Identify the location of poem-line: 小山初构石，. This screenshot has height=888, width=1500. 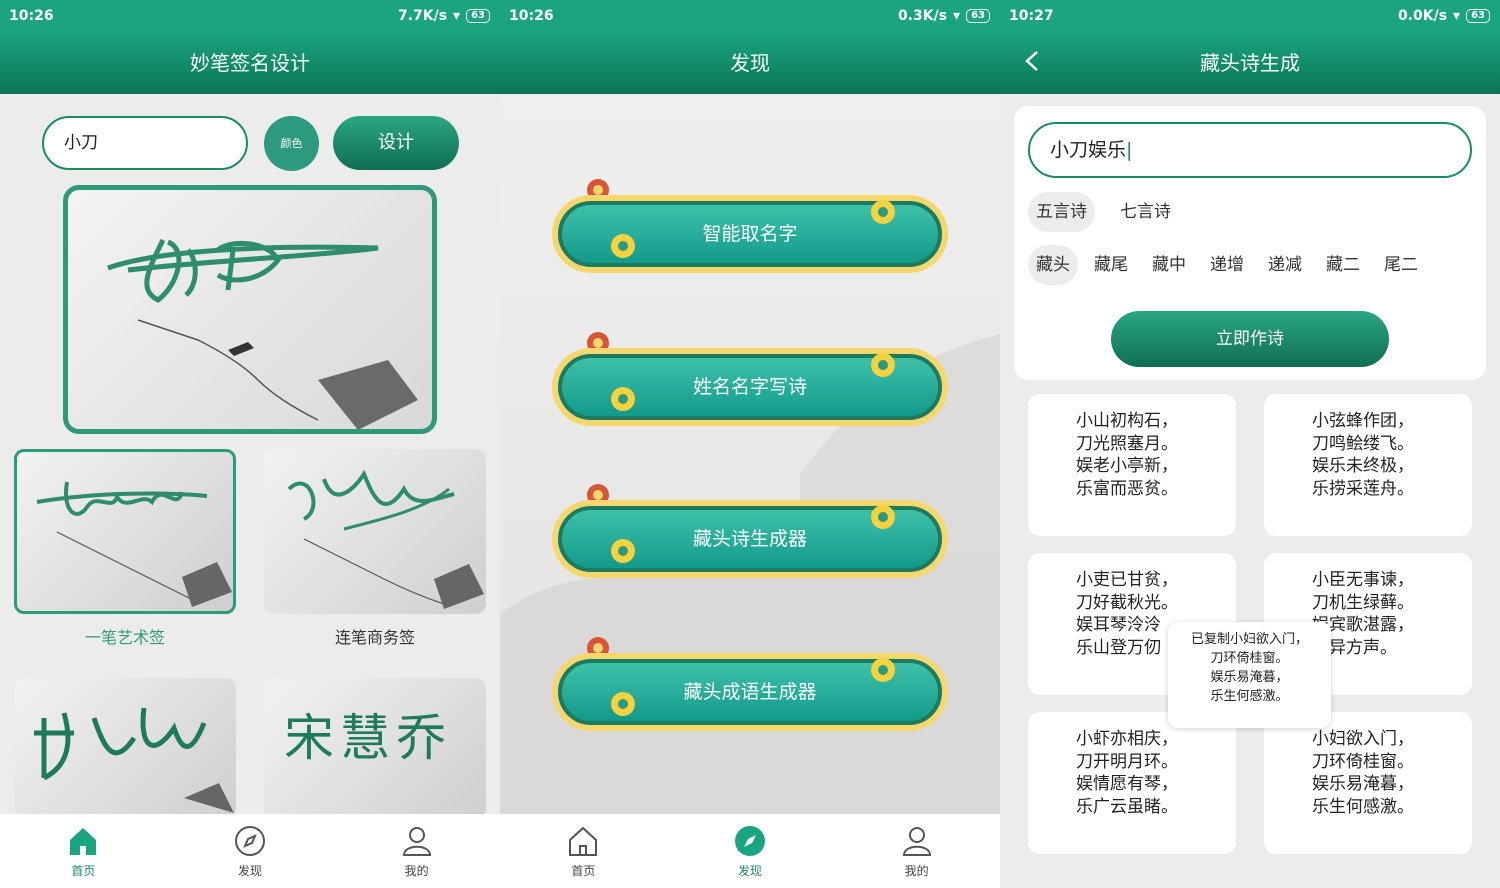
(1127, 421).